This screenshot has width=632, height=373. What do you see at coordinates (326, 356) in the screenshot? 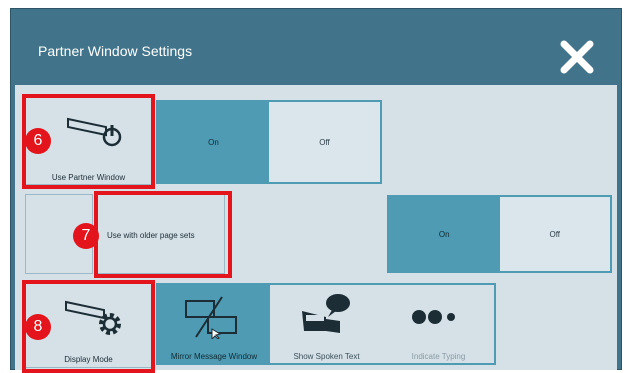
I see `mode-spoken-label: Show Spoken Text` at bounding box center [326, 356].